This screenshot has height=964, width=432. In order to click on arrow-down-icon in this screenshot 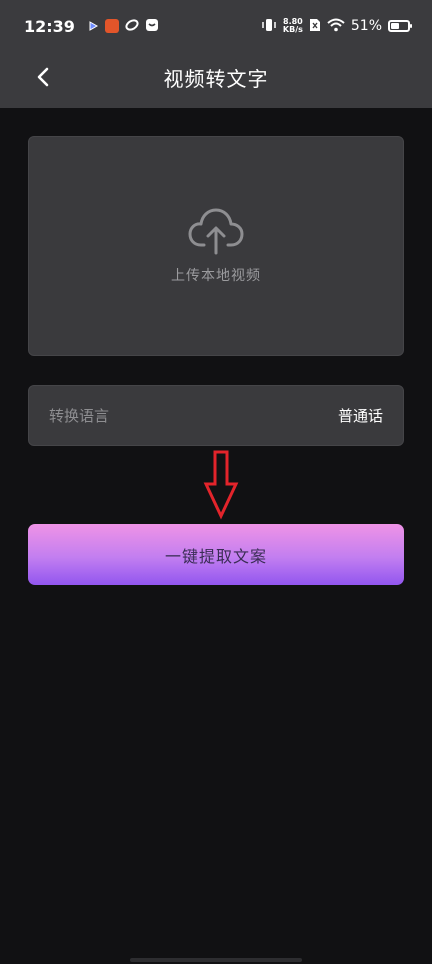, I will do `click(221, 485)`.